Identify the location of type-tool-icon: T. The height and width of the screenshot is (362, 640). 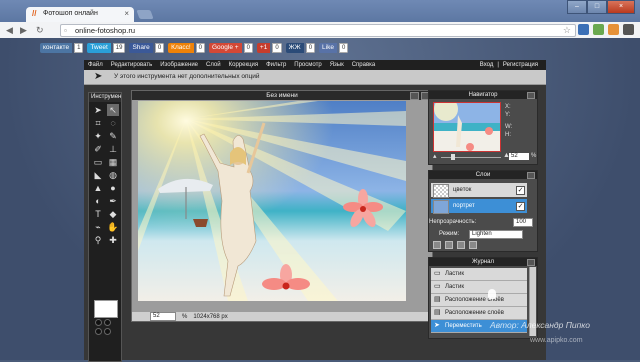
(98, 214).